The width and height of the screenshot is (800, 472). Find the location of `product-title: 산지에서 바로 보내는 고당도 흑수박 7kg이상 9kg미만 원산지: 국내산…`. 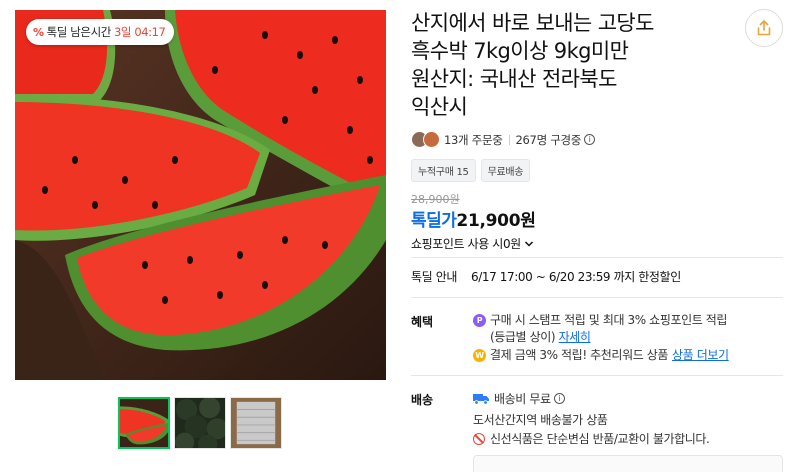

product-title: 산지에서 바로 보내는 고당도 흑수박 7kg이상 9kg미만 원산지: 국내산… is located at coordinates (571, 65).